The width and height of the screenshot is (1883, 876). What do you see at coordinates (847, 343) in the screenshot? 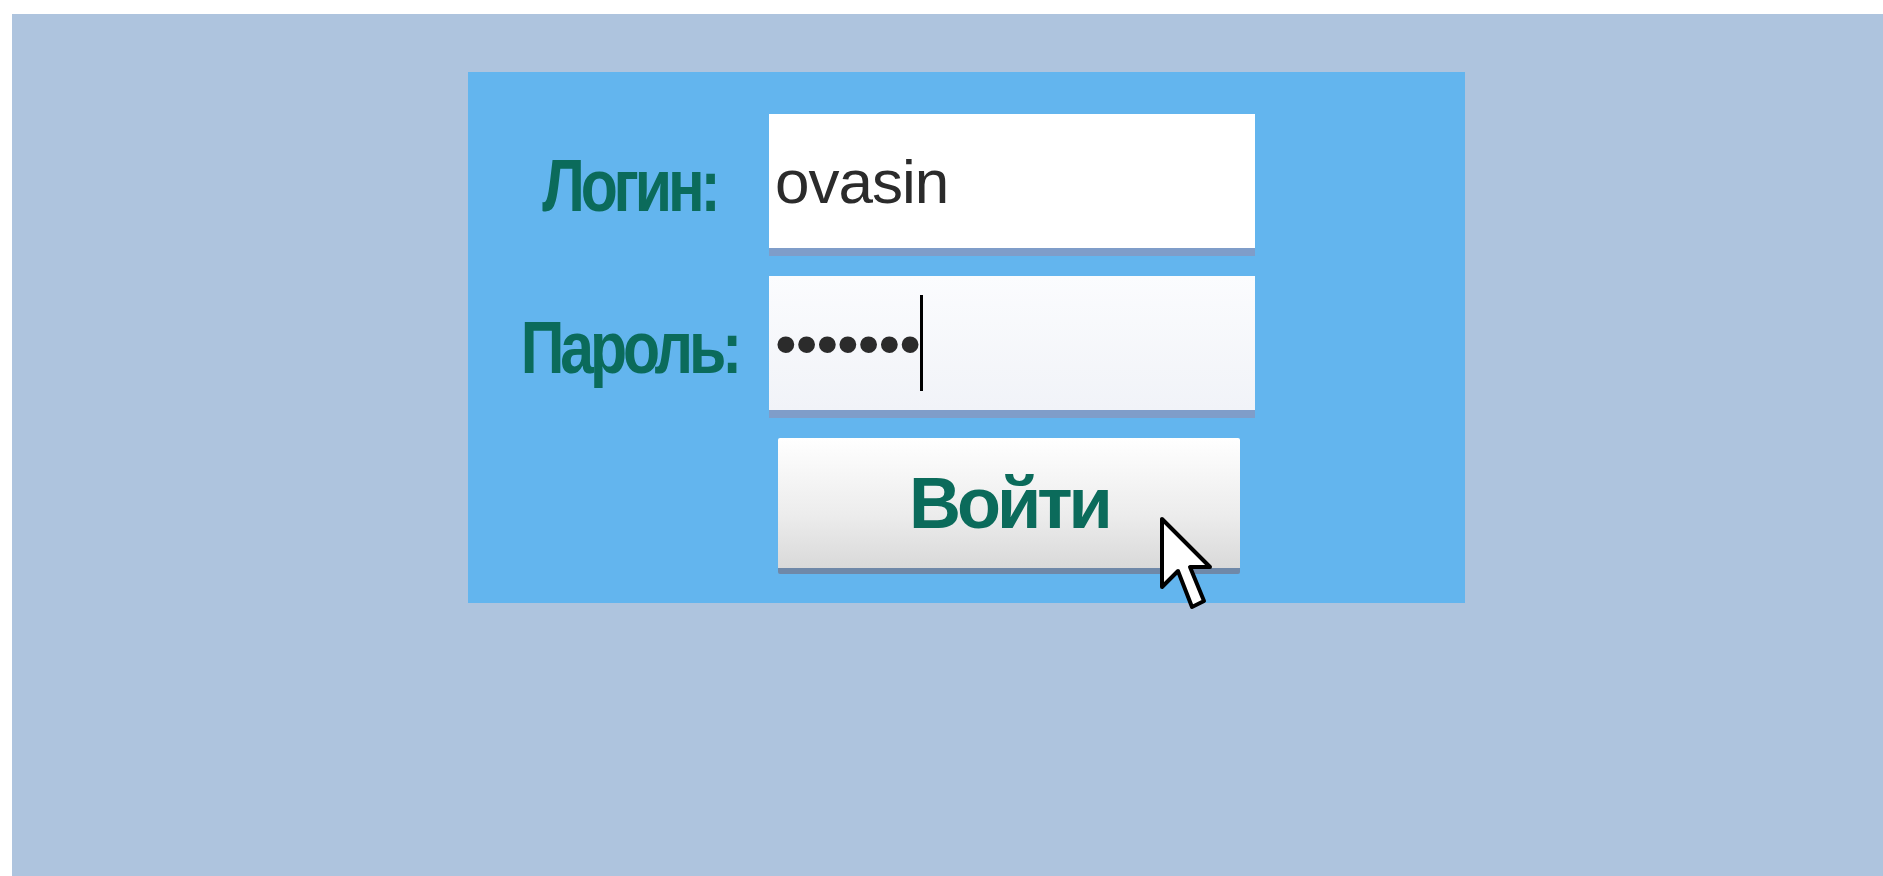
I see `text-field: •••••••` at bounding box center [847, 343].